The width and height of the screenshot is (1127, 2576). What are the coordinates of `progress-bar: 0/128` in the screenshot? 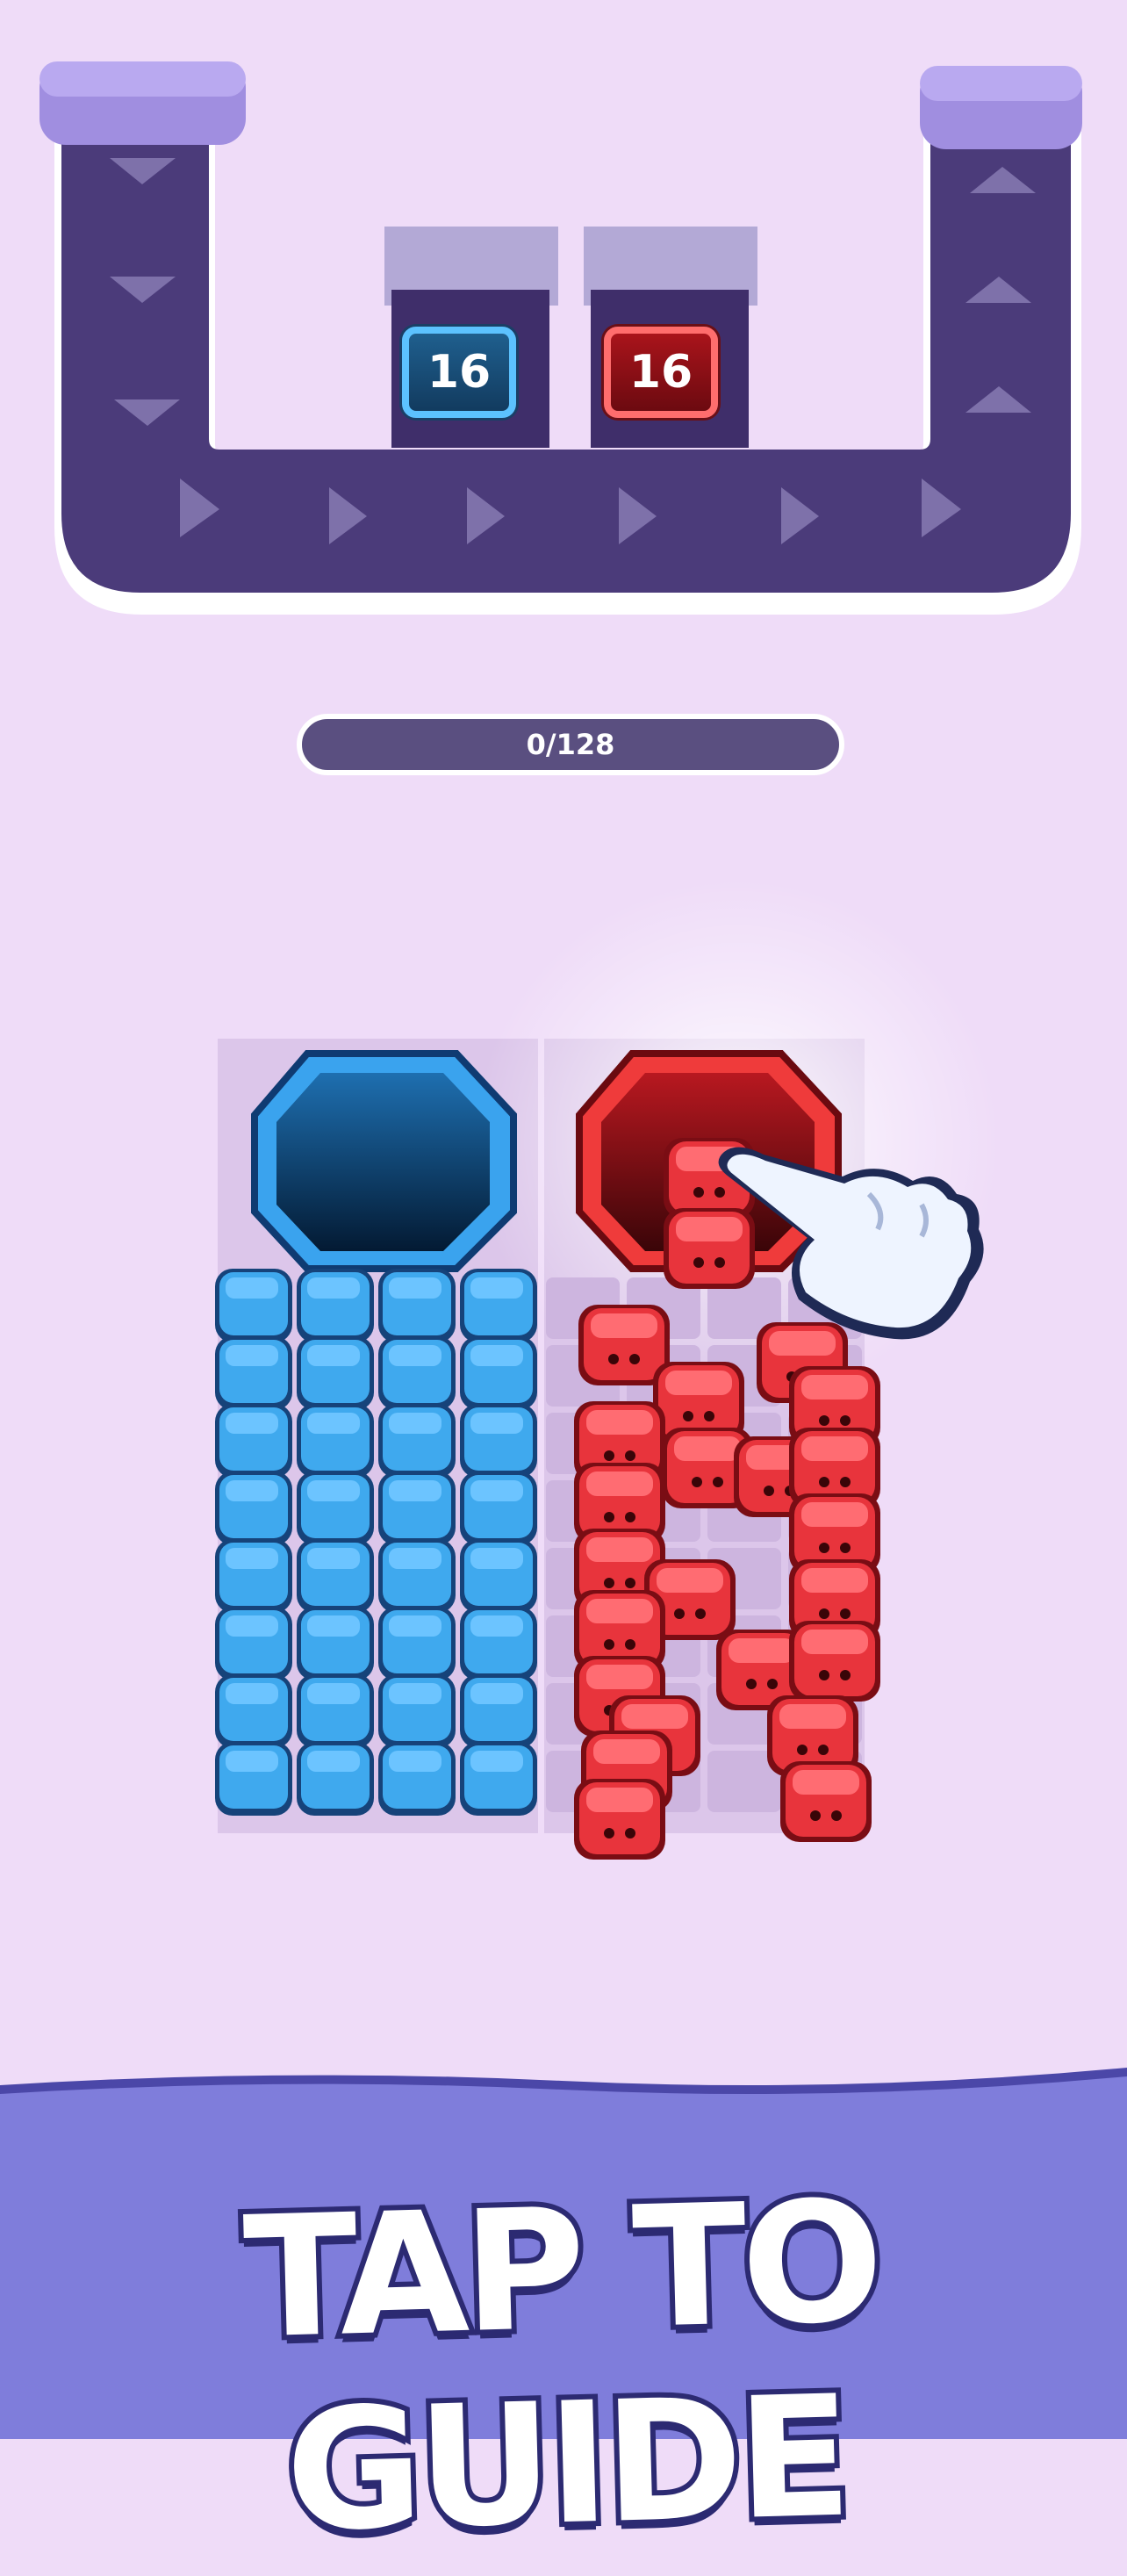 It's located at (570, 744).